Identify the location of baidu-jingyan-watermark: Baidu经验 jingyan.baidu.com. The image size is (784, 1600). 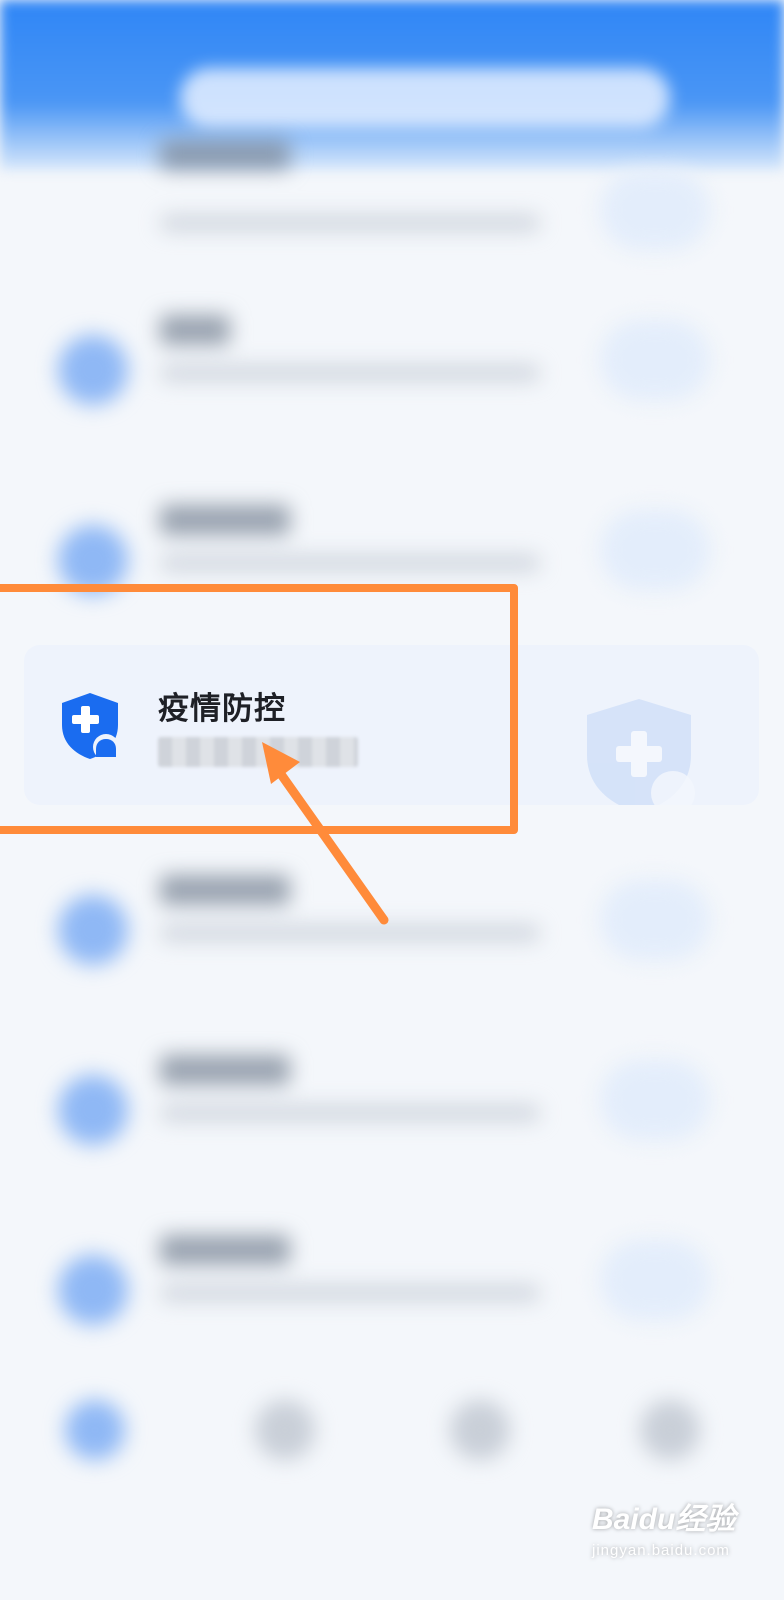
(664, 1531).